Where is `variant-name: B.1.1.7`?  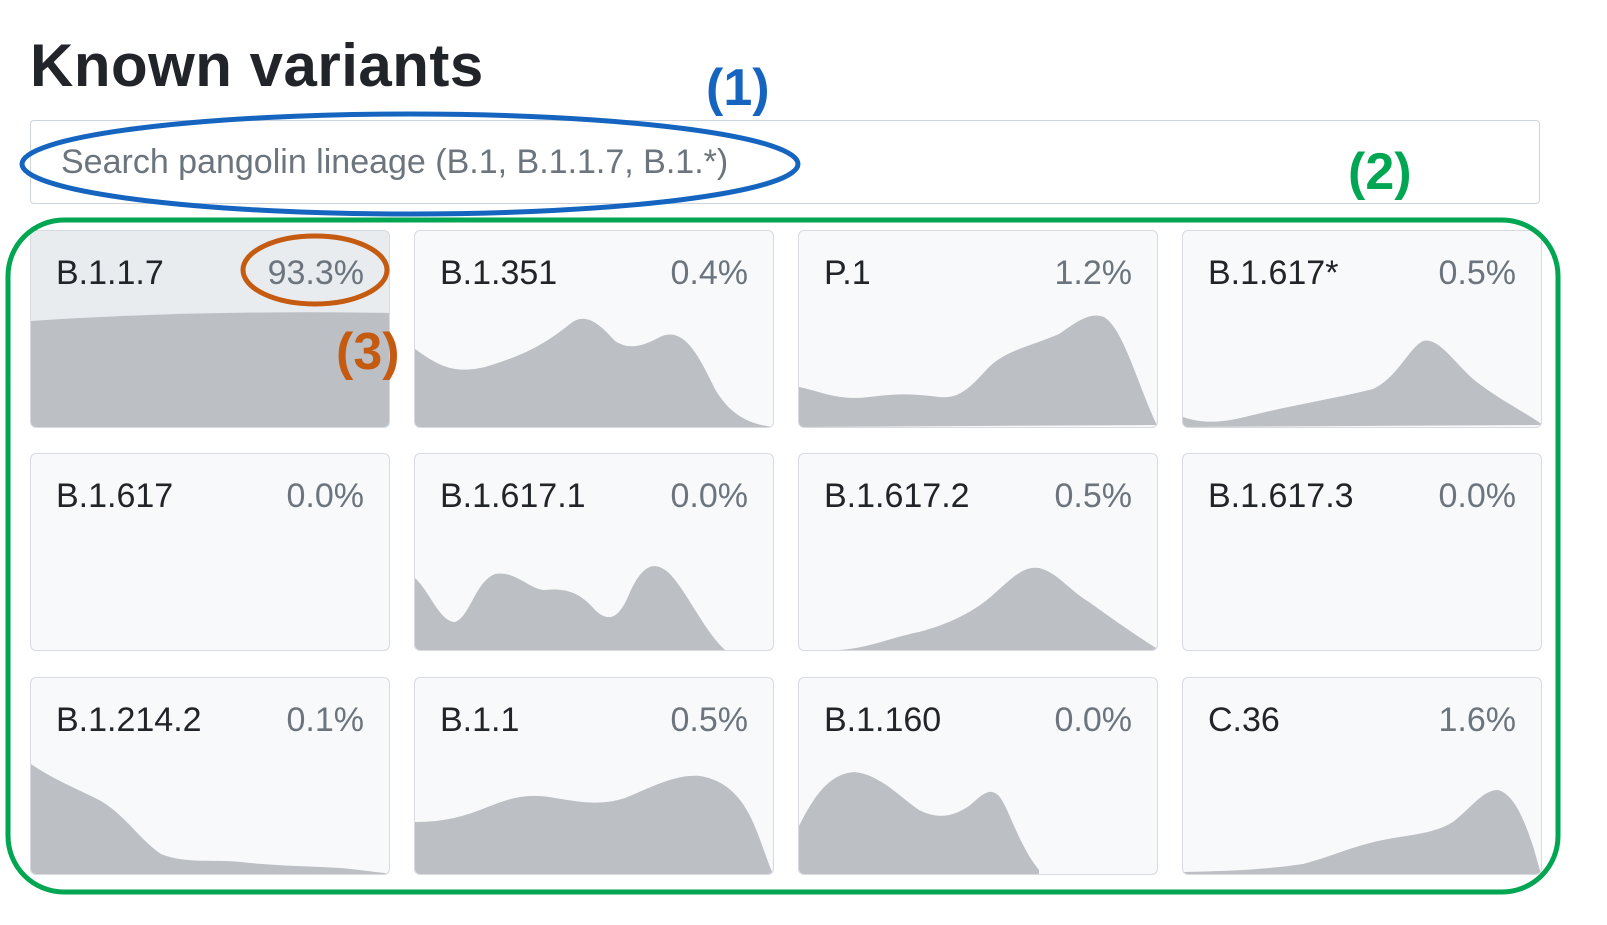 variant-name: B.1.1.7 is located at coordinates (110, 273).